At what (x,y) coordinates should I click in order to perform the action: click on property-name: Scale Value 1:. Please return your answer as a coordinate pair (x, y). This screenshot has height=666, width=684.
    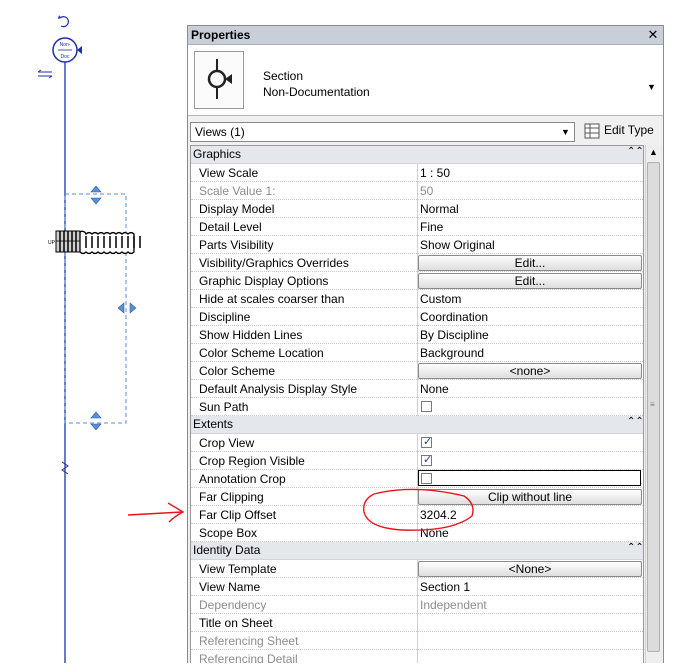
    Looking at the image, I should click on (237, 191).